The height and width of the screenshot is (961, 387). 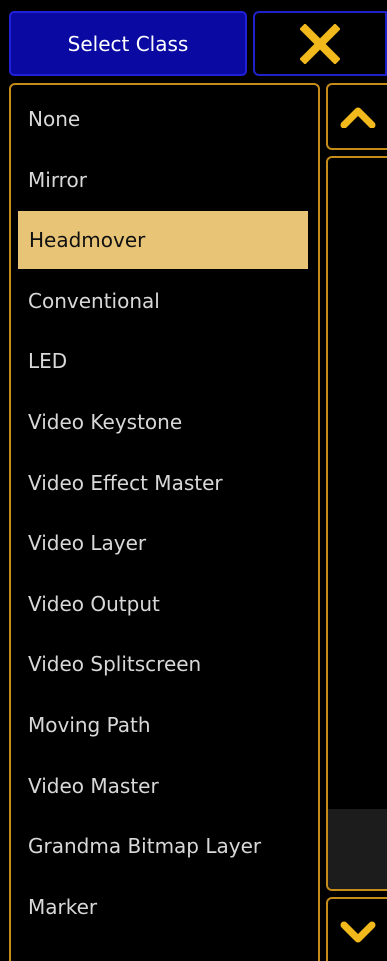 What do you see at coordinates (93, 785) in the screenshot?
I see `list-item-label: Video Master` at bounding box center [93, 785].